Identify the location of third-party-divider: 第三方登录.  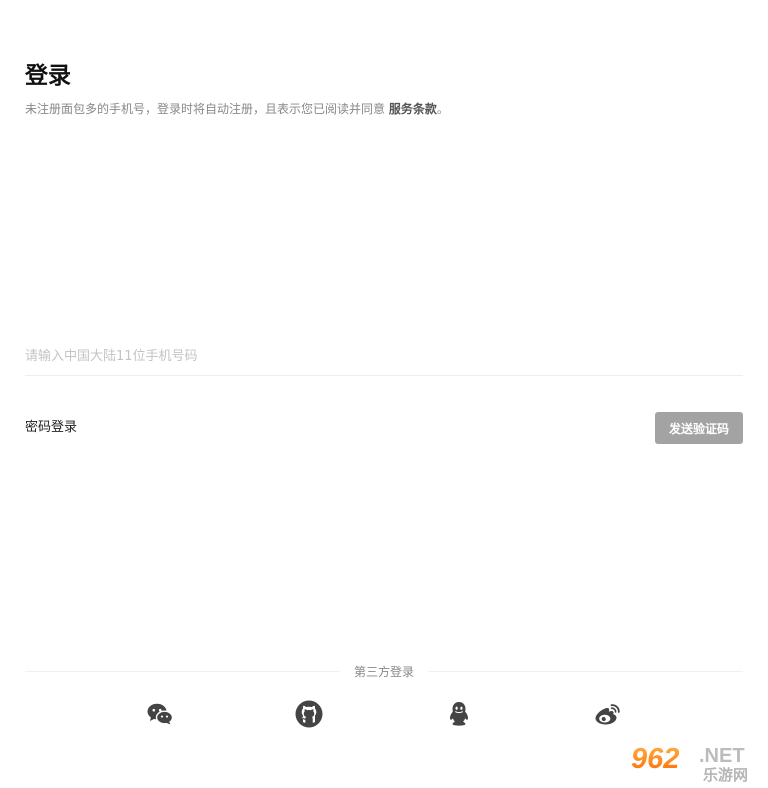
(384, 672).